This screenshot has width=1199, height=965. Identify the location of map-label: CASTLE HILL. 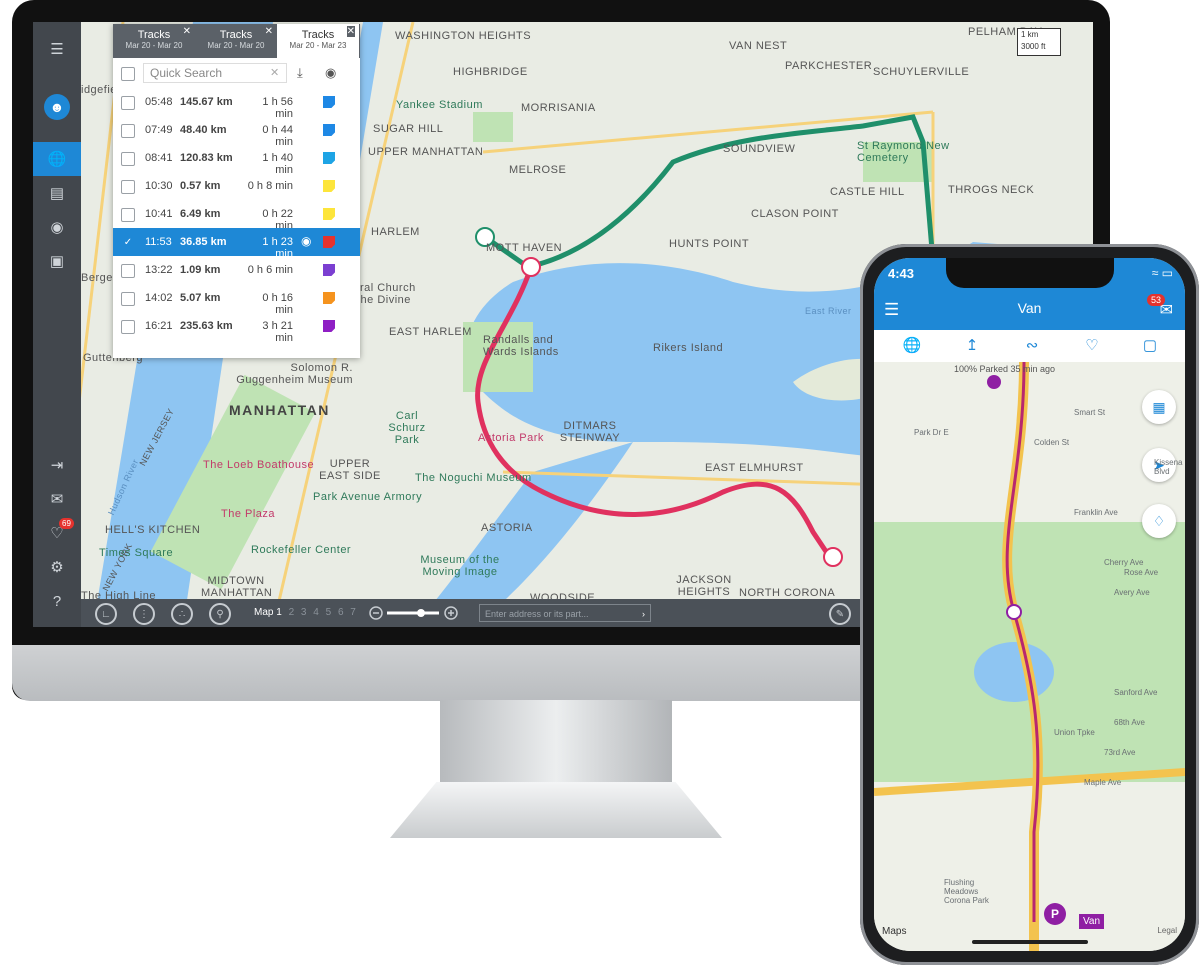
(867, 192).